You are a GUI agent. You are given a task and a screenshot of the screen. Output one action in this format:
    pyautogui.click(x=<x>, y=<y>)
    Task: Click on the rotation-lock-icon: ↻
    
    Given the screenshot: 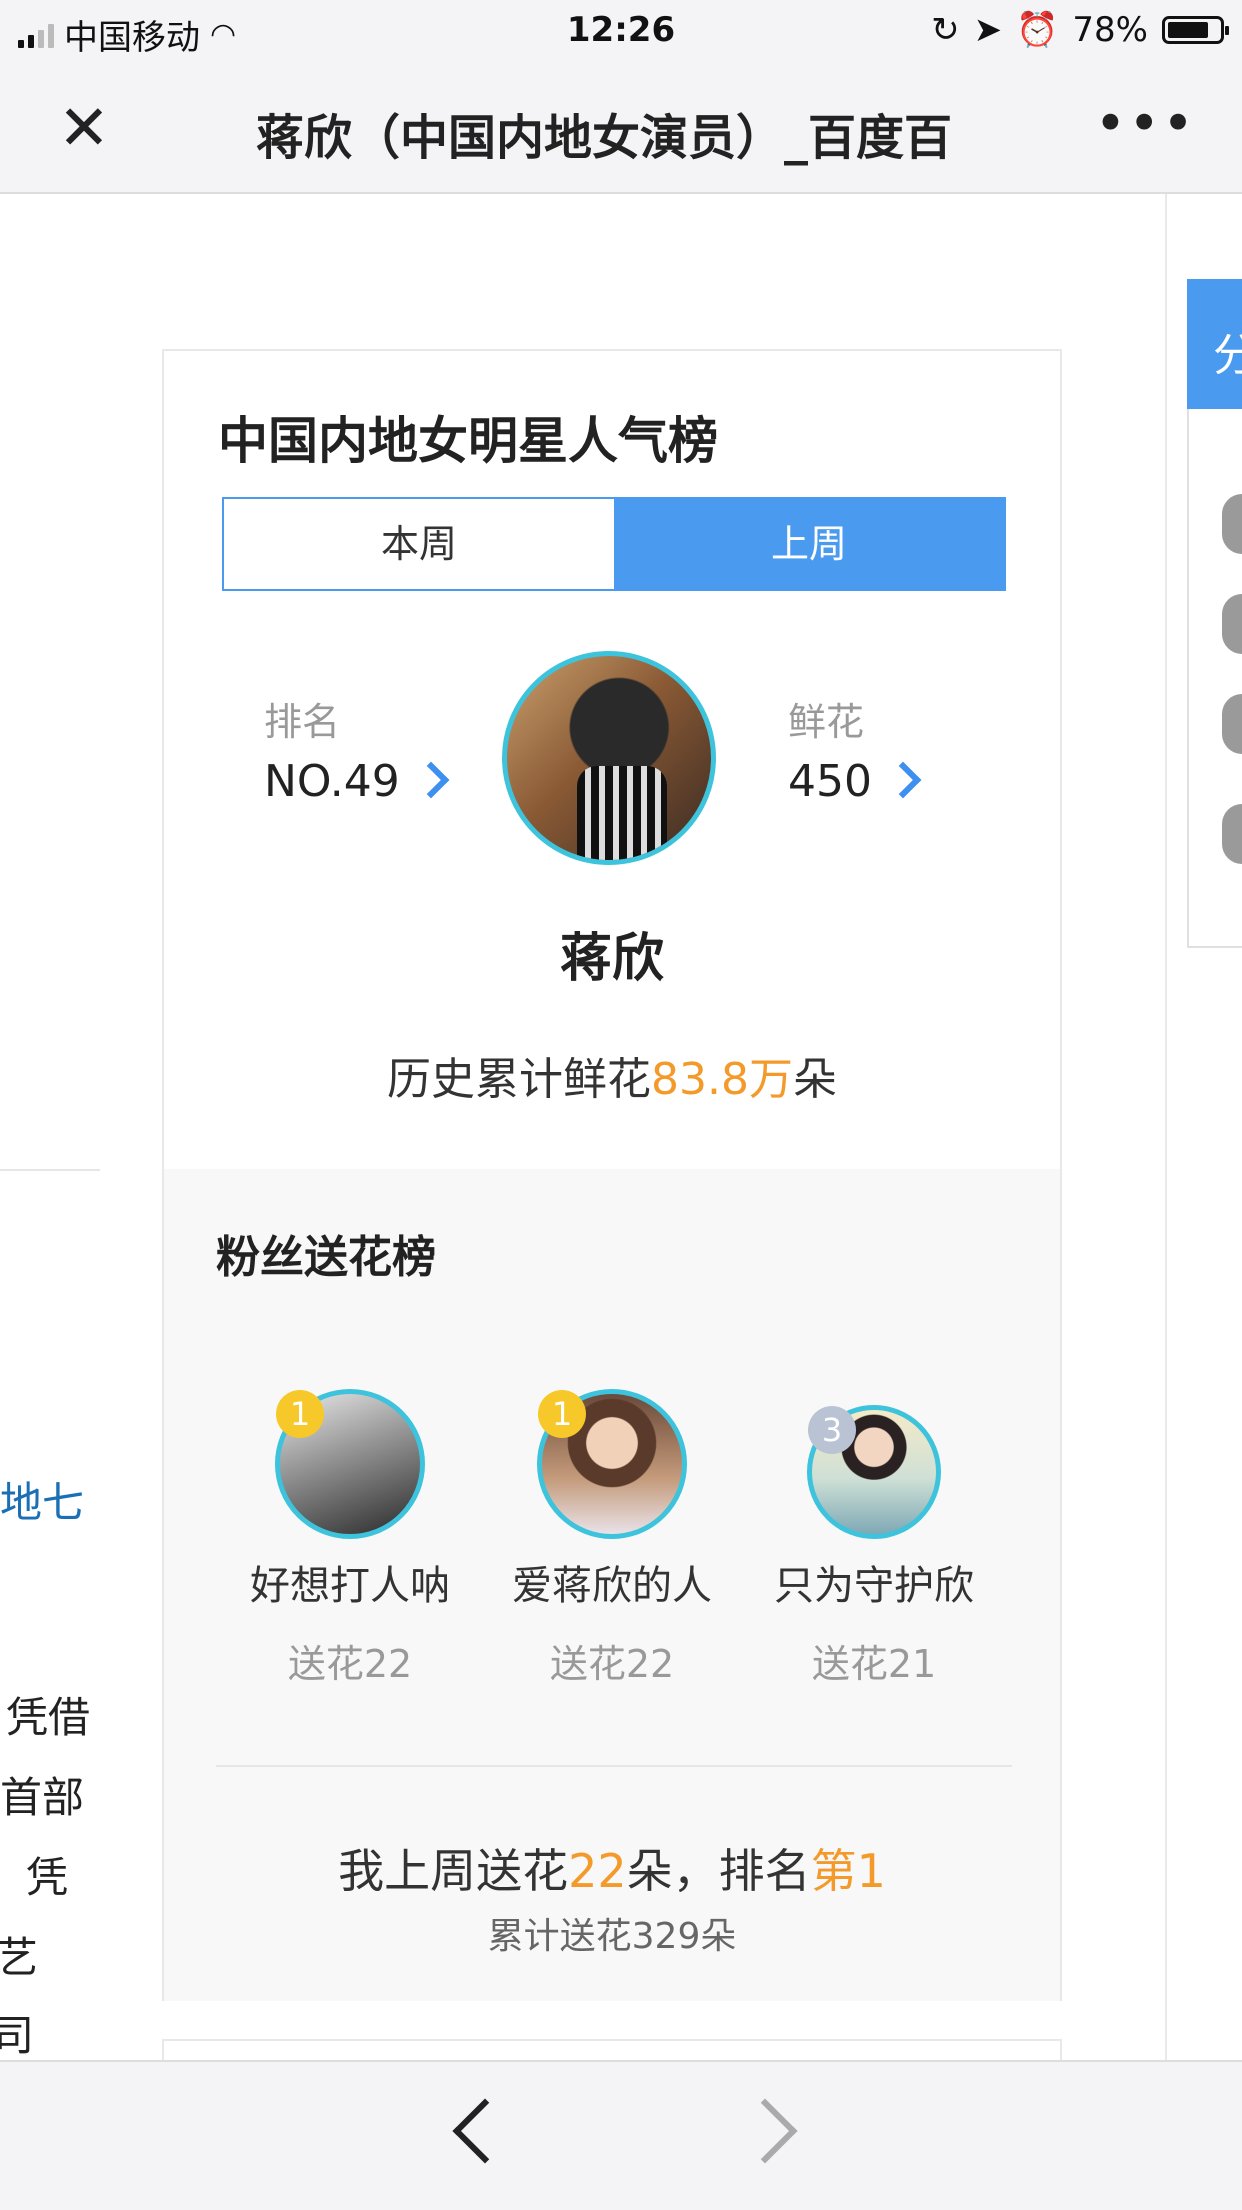 What is the action you would take?
    pyautogui.click(x=945, y=30)
    